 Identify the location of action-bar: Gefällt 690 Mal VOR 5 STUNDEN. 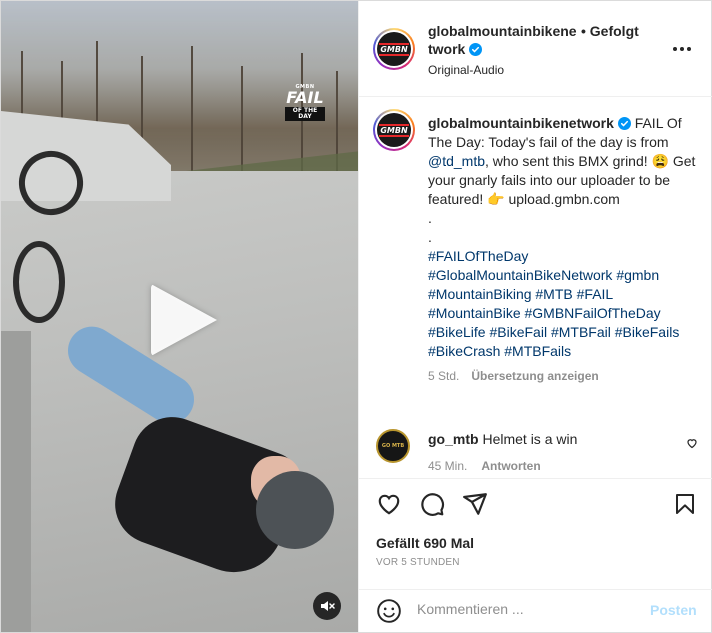
(535, 533).